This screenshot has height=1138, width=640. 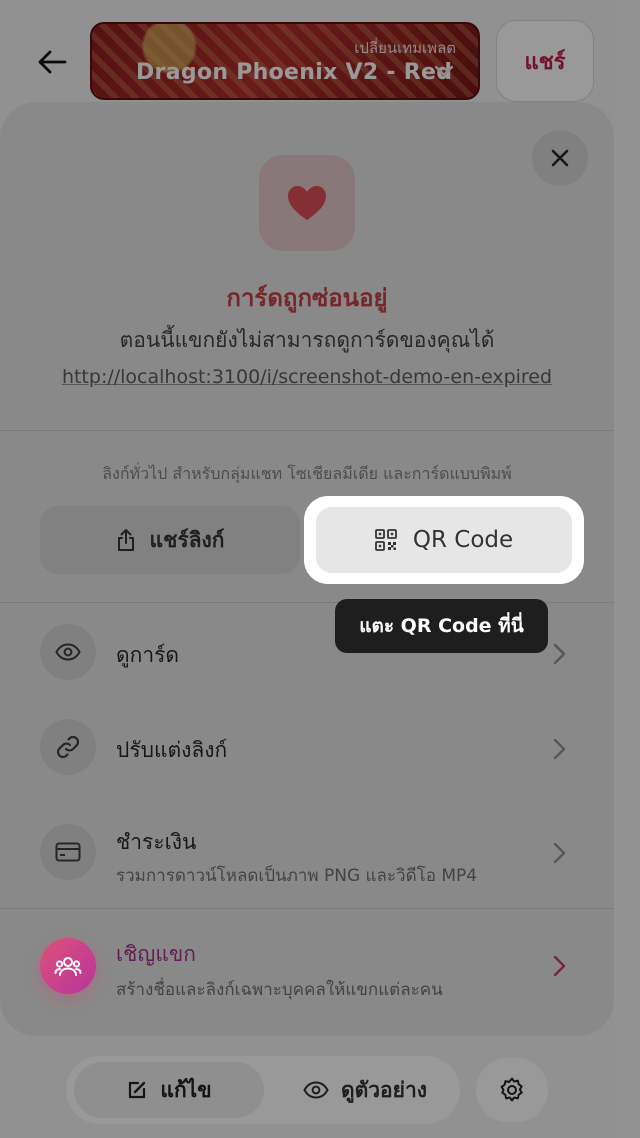 I want to click on qr-code-label: QR Code, so click(x=463, y=540).